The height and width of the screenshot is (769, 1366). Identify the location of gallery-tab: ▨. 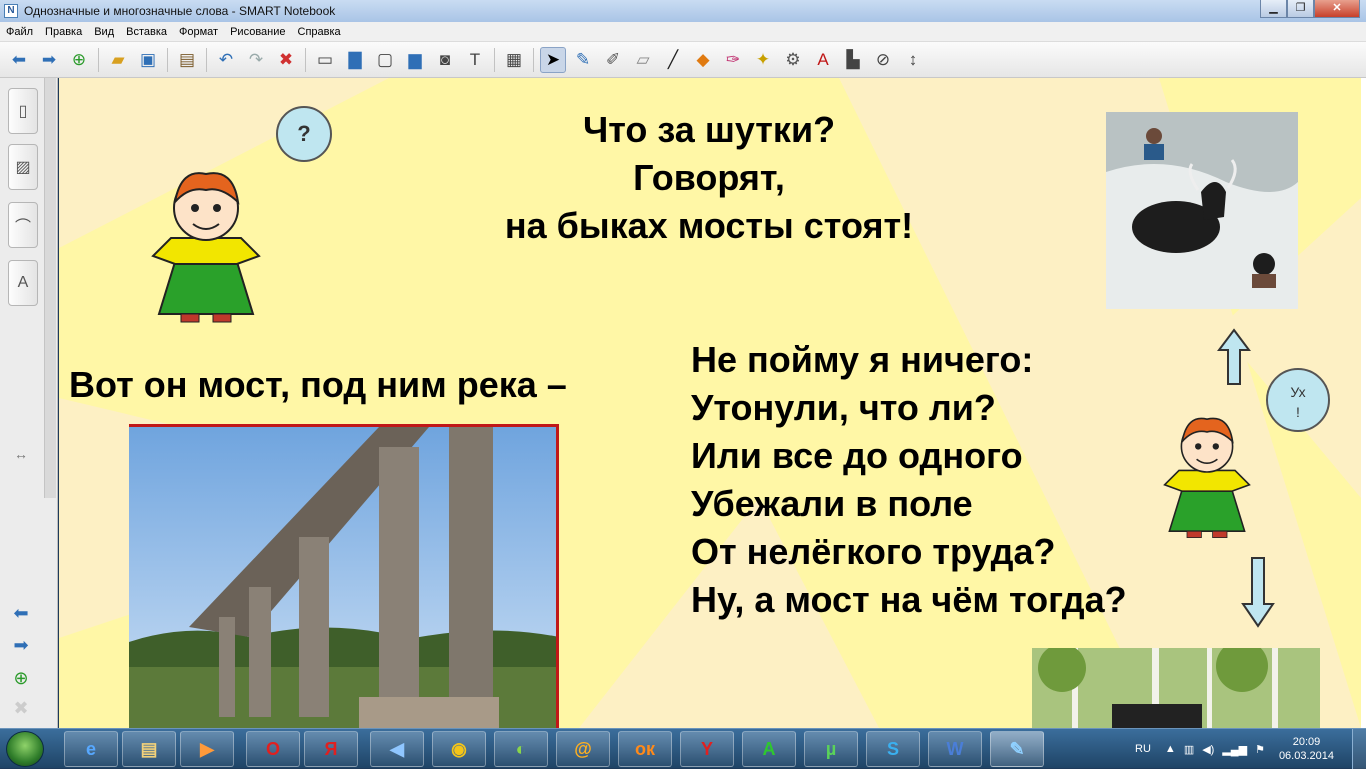
(23, 167).